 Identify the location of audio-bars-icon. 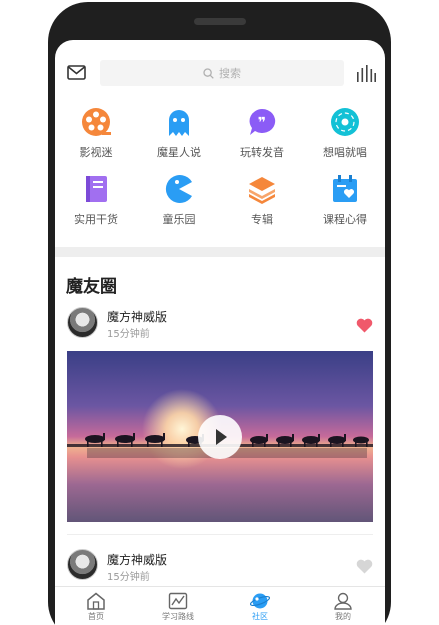
(366, 73).